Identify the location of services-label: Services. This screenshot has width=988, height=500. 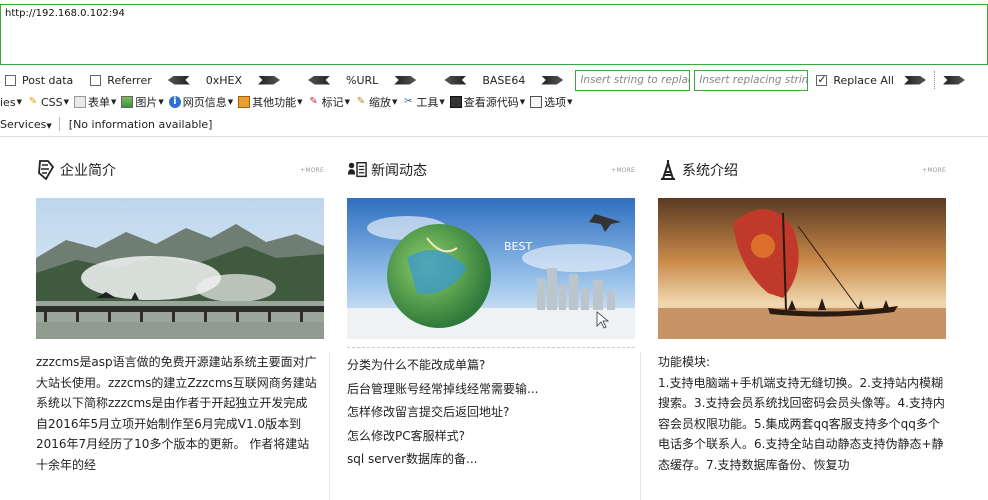
(23, 124).